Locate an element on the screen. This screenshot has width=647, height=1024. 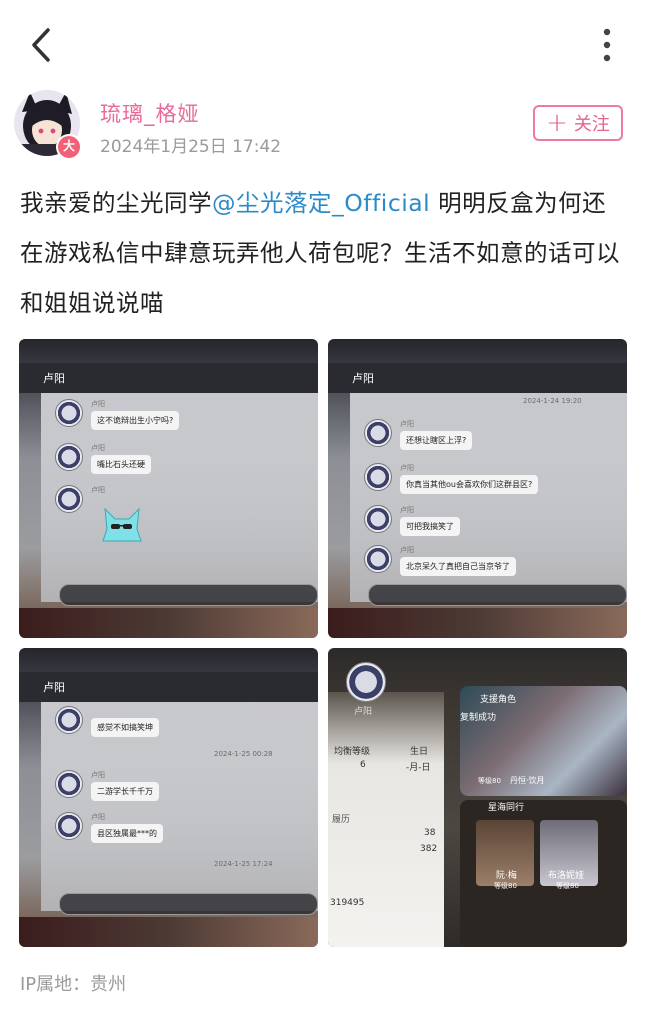
top-bar is located at coordinates (323, 45).